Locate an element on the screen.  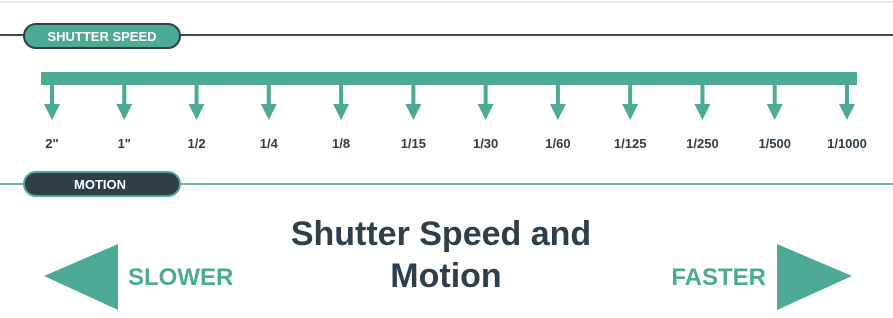
tick-label: 1/60 is located at coordinates (557, 143).